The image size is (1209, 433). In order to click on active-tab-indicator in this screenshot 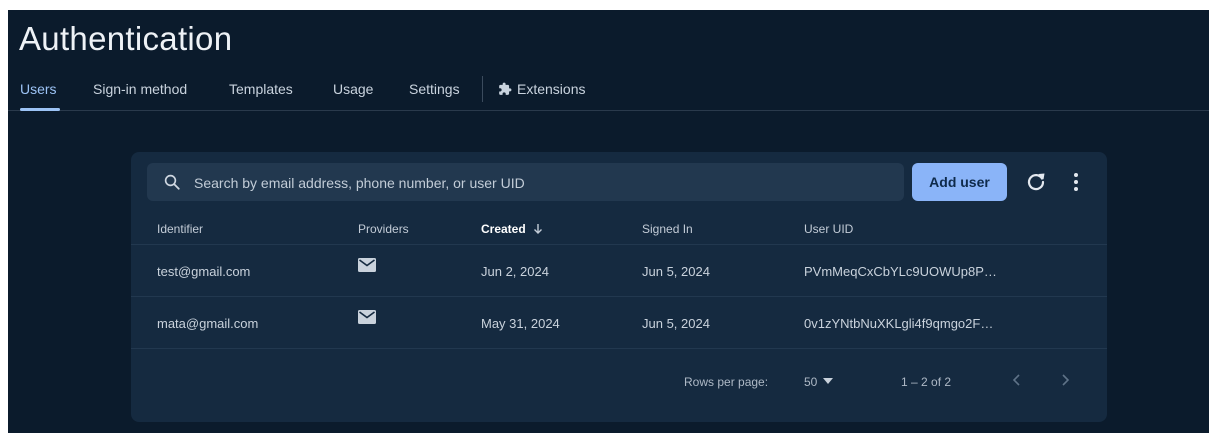, I will do `click(40, 109)`.